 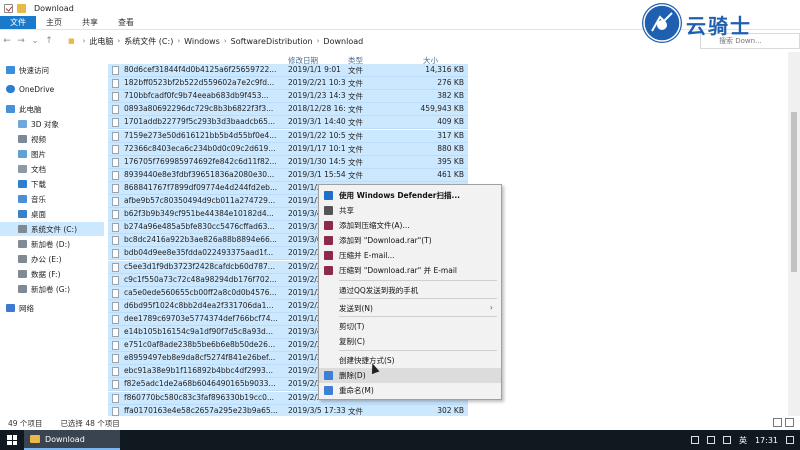 What do you see at coordinates (317, 135) in the screenshot?
I see `file-date: 2019/1/22 10:57` at bounding box center [317, 135].